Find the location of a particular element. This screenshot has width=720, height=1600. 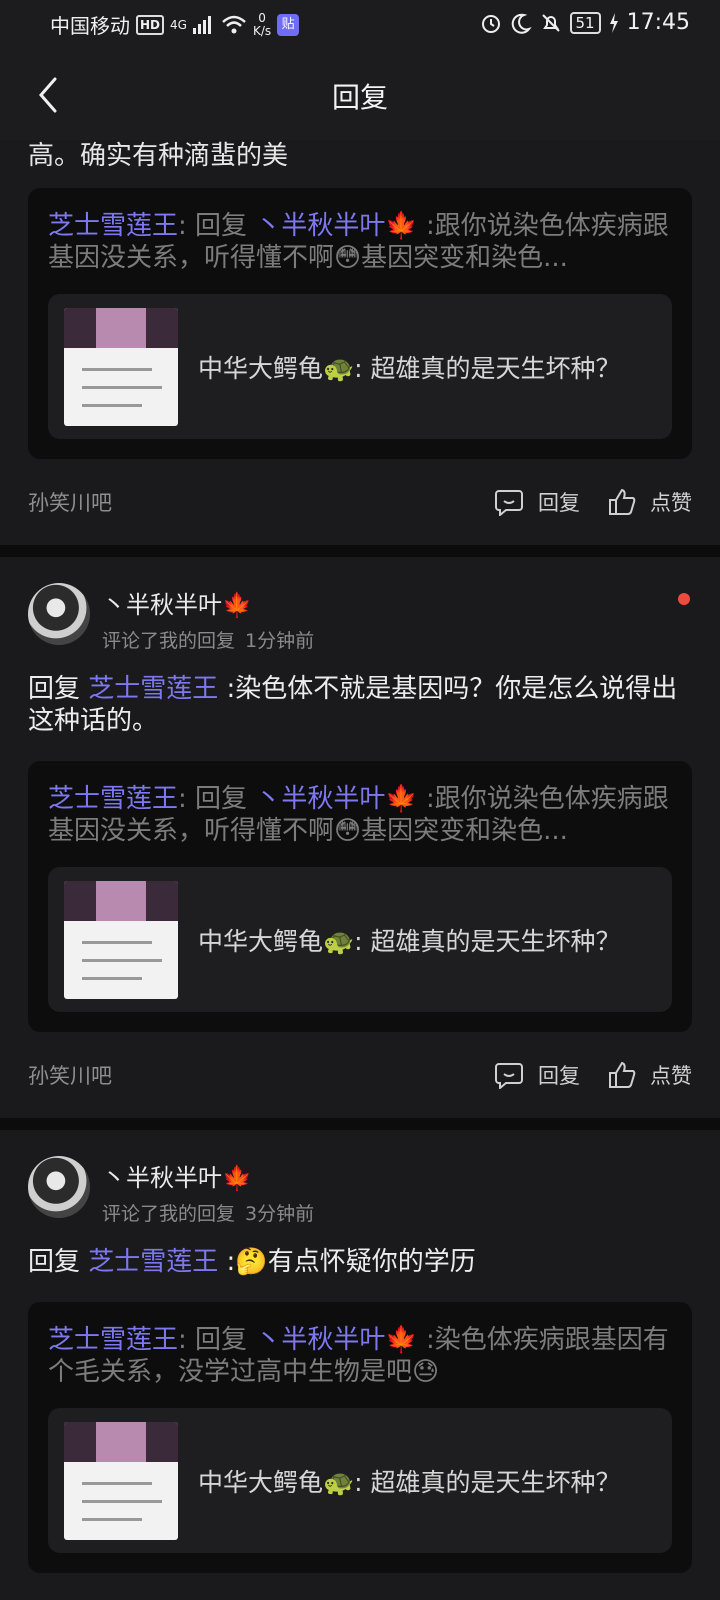

moon-icon is located at coordinates (521, 23).